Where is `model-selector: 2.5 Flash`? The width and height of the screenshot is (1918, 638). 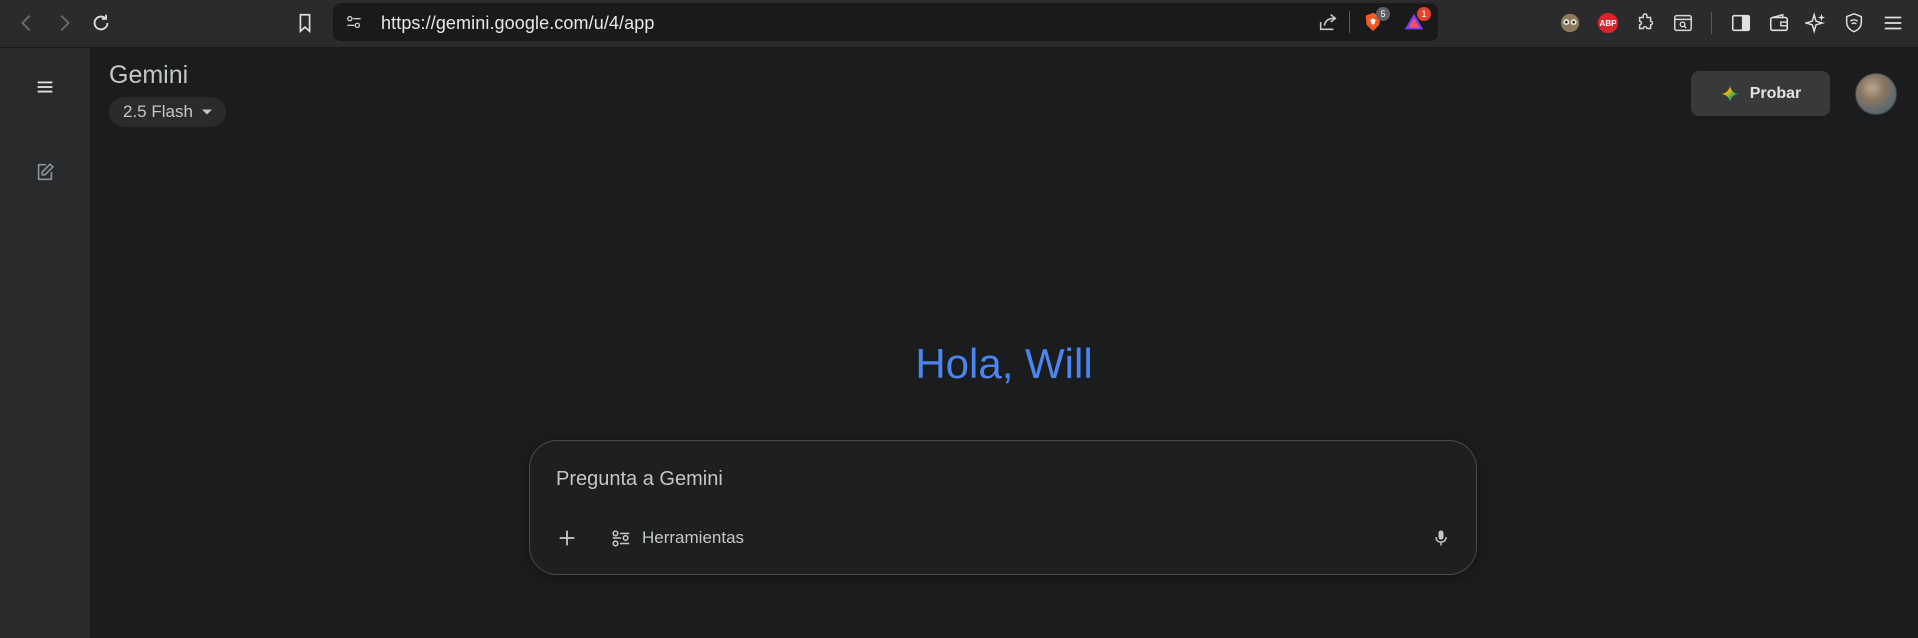
model-selector: 2.5 Flash is located at coordinates (167, 112).